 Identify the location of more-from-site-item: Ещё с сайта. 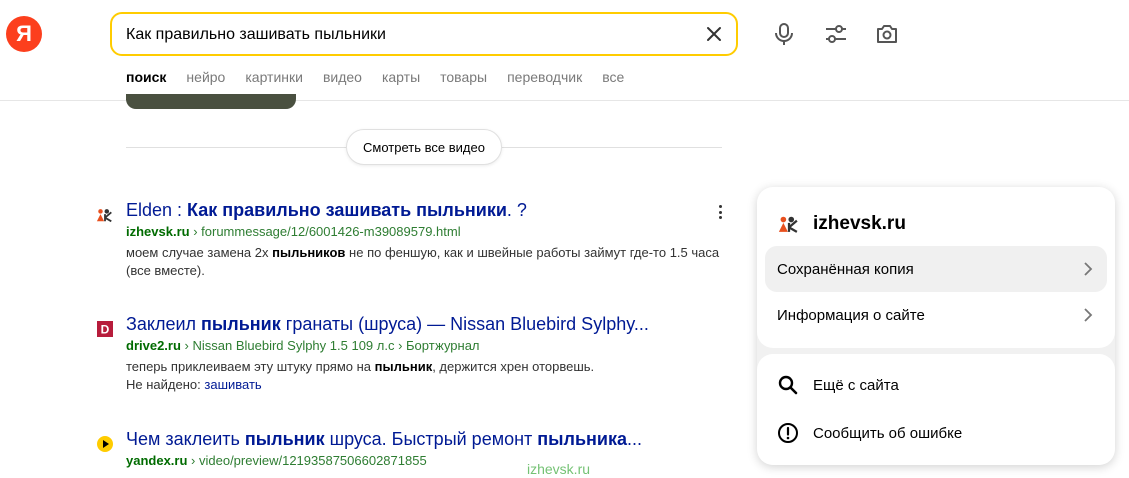
(838, 385).